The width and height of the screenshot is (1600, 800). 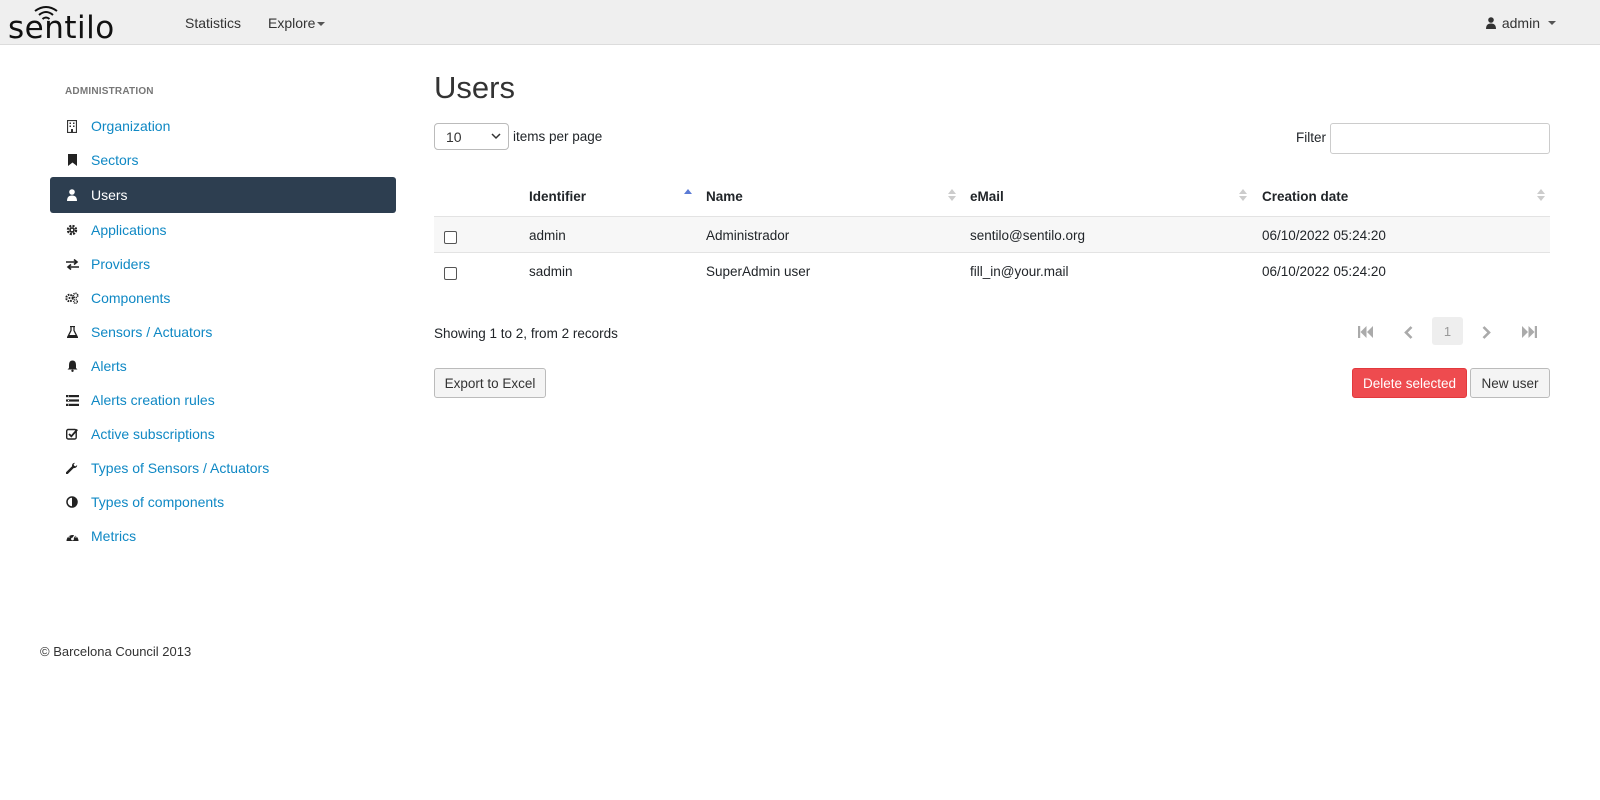 What do you see at coordinates (748, 235) in the screenshot?
I see `cell-name: Administrador` at bounding box center [748, 235].